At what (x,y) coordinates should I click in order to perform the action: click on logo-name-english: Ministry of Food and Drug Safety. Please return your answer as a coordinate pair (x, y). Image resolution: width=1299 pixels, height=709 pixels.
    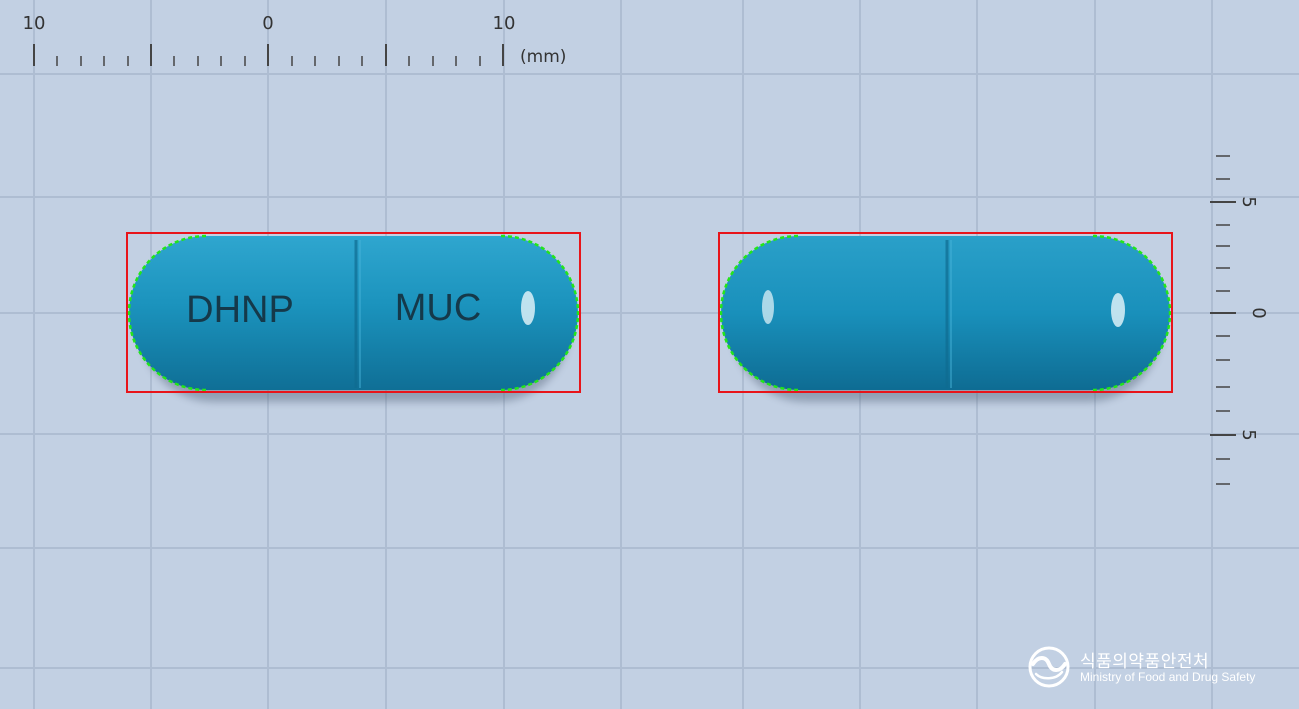
    Looking at the image, I should click on (1168, 677).